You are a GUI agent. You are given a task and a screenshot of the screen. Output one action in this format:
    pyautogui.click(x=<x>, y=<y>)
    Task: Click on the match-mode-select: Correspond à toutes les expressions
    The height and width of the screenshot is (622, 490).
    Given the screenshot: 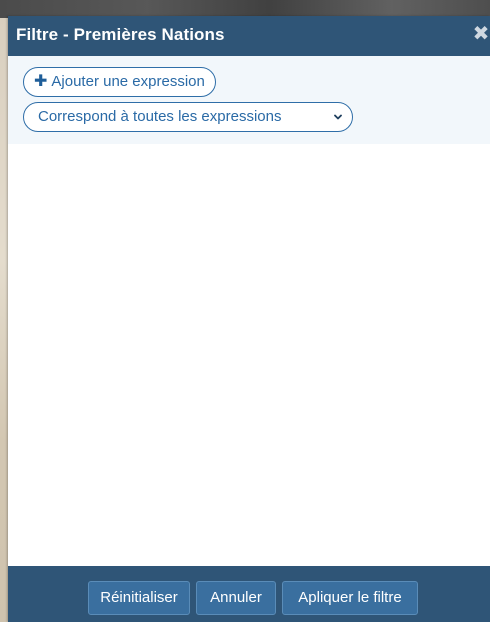 What is the action you would take?
    pyautogui.click(x=188, y=117)
    